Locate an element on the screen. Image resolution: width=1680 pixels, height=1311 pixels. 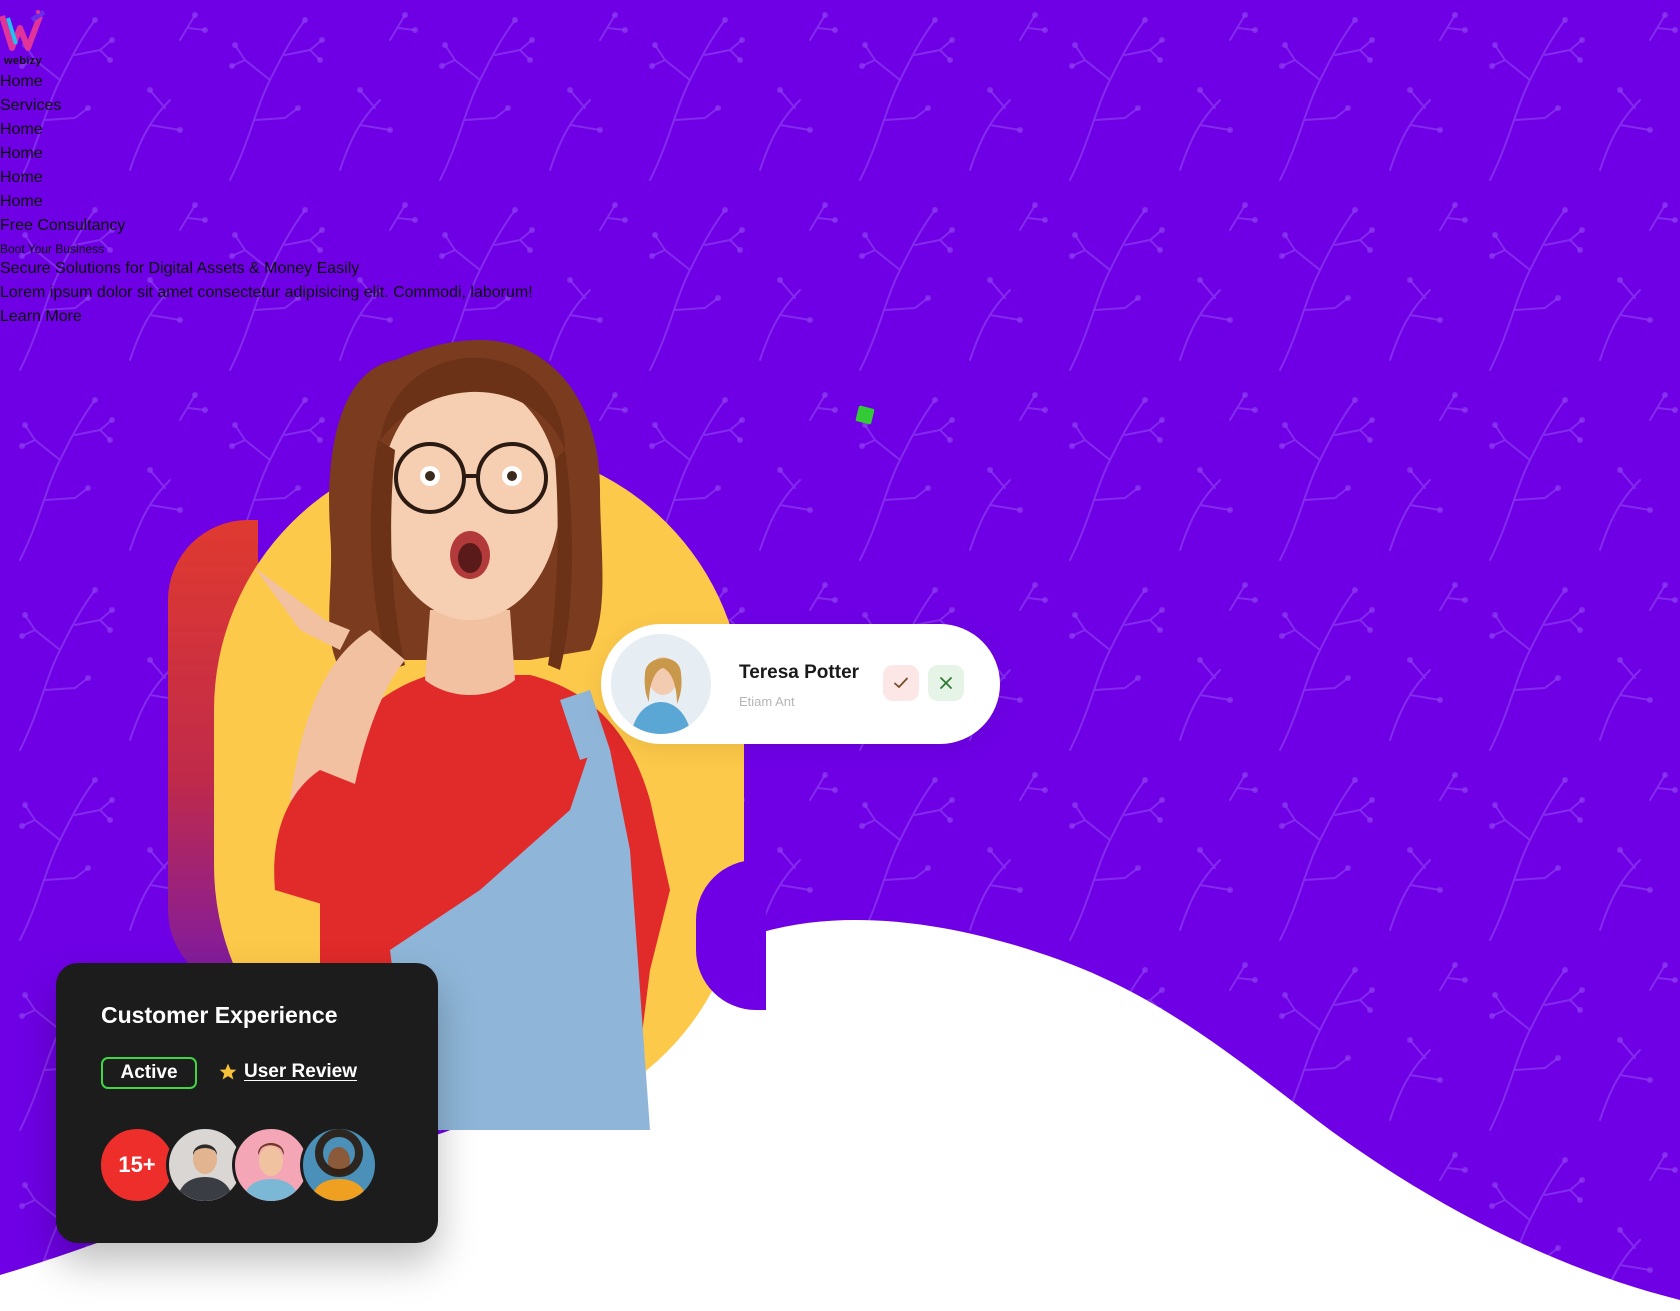
nav-item-home-2: Home is located at coordinates (62, 130).